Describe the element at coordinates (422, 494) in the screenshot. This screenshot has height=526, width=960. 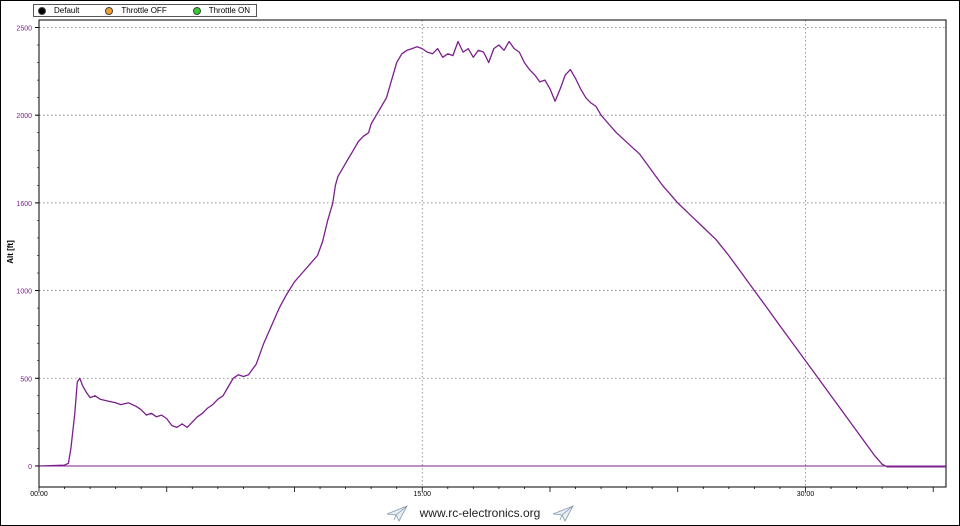
I see `x-tick-label: 15:00` at that location.